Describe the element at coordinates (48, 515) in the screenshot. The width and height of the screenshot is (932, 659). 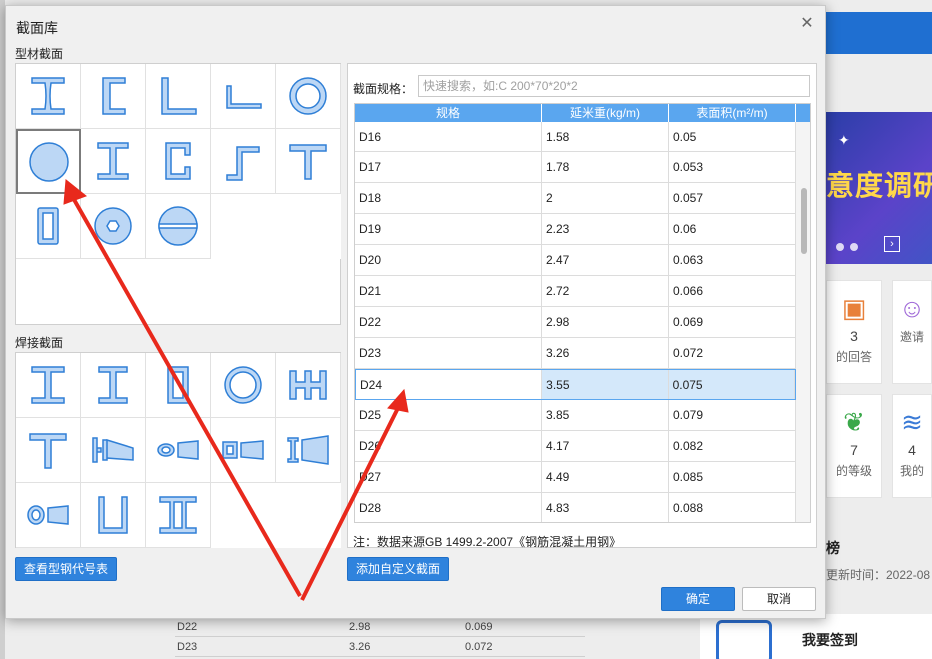
I see `section-shape-tapered-ellipse` at that location.